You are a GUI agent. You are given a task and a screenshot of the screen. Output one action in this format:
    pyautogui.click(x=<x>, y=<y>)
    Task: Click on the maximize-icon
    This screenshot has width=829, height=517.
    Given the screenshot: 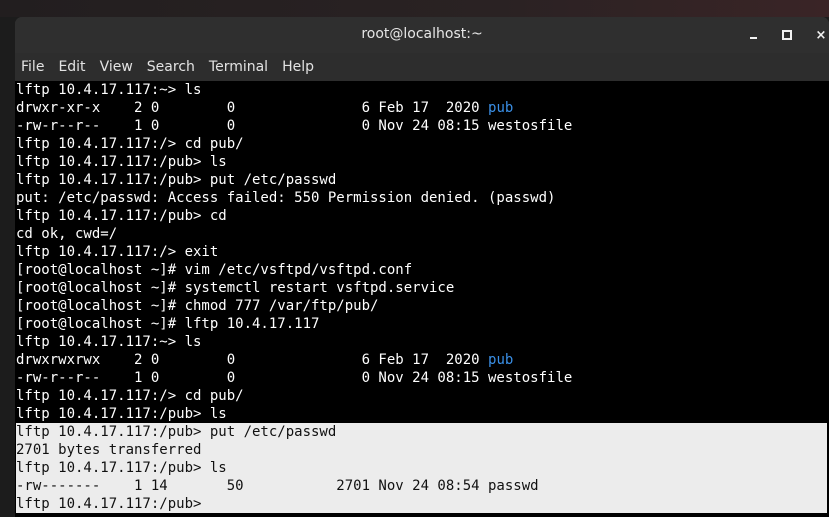 What is the action you would take?
    pyautogui.click(x=787, y=35)
    